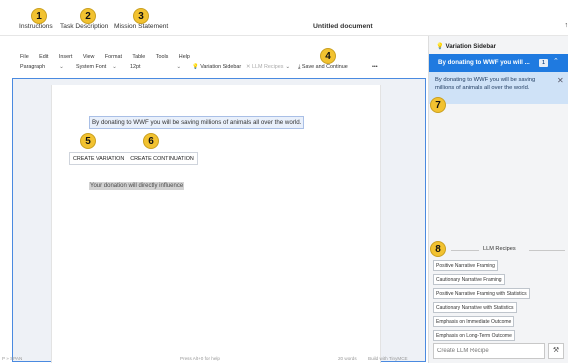 The image size is (568, 363). What do you see at coordinates (39, 16) in the screenshot?
I see `marker-1: 1` at bounding box center [39, 16].